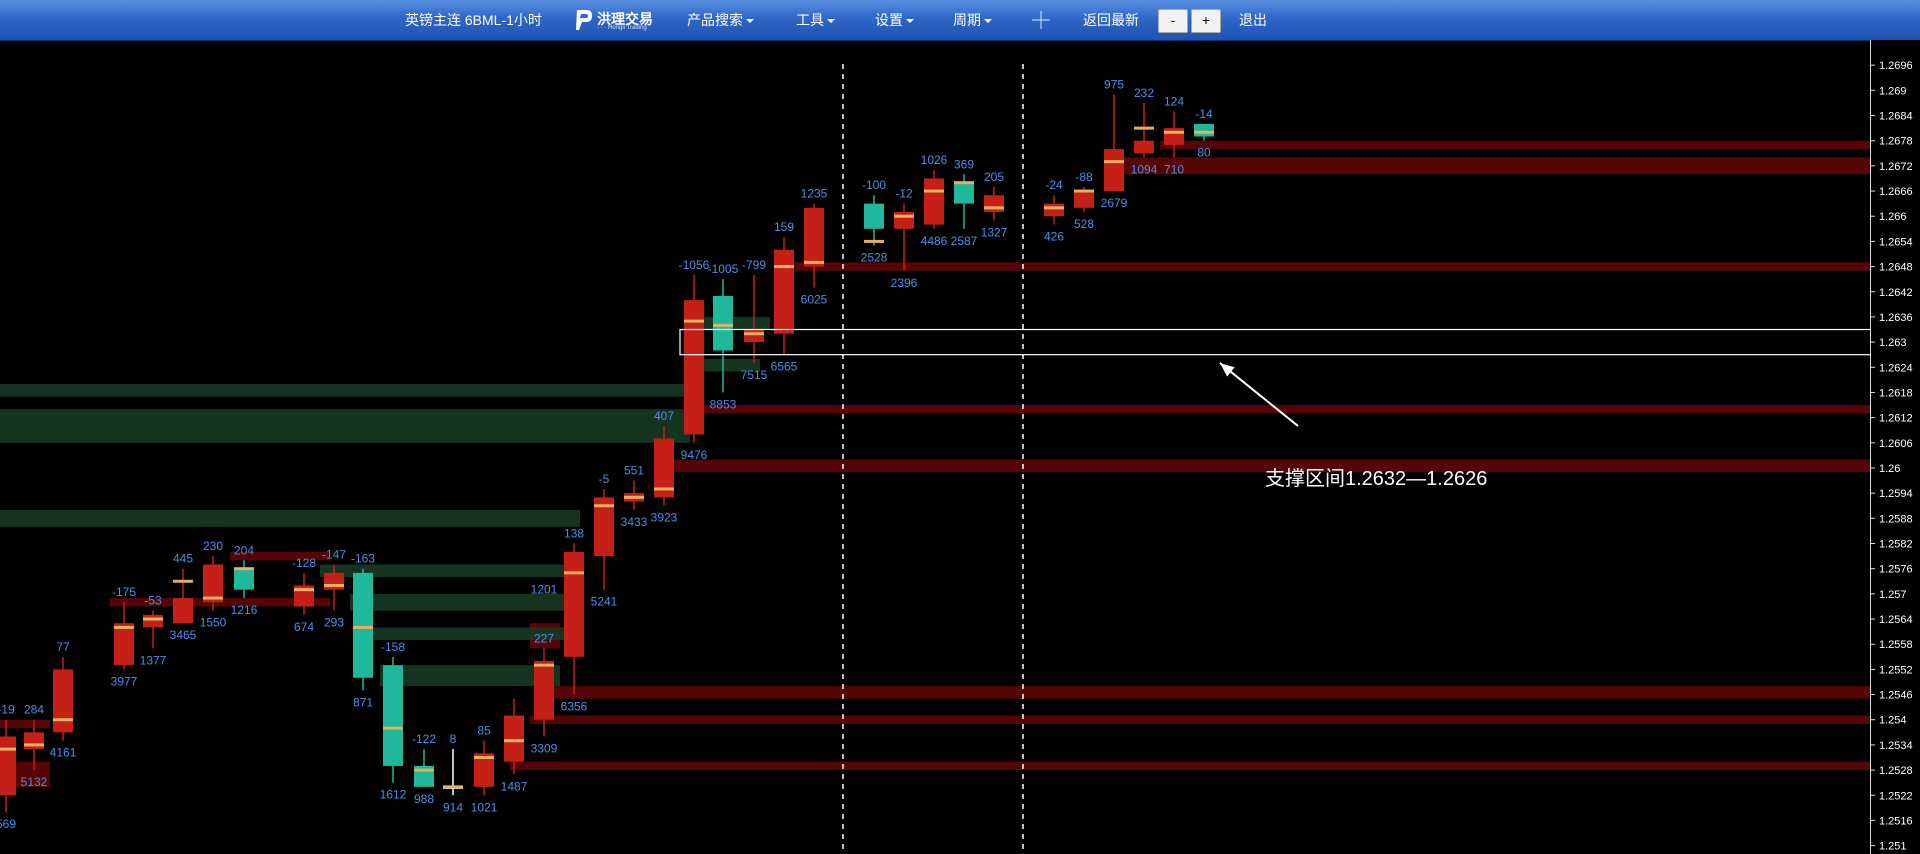  What do you see at coordinates (1893, 721) in the screenshot?
I see `price-tick-label: 1.254` at bounding box center [1893, 721].